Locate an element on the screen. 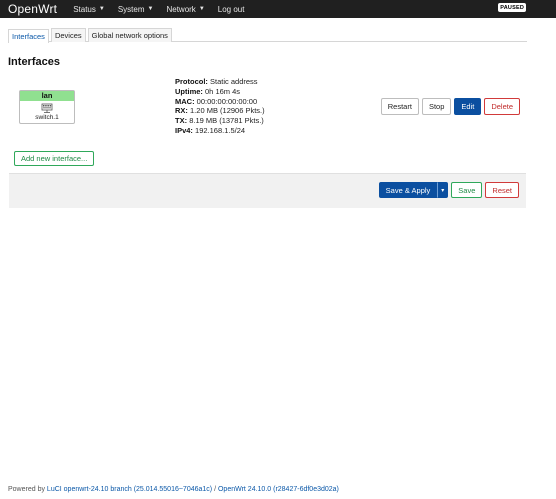 This screenshot has width=556, height=499. menu-network-label: Network is located at coordinates (181, 9).